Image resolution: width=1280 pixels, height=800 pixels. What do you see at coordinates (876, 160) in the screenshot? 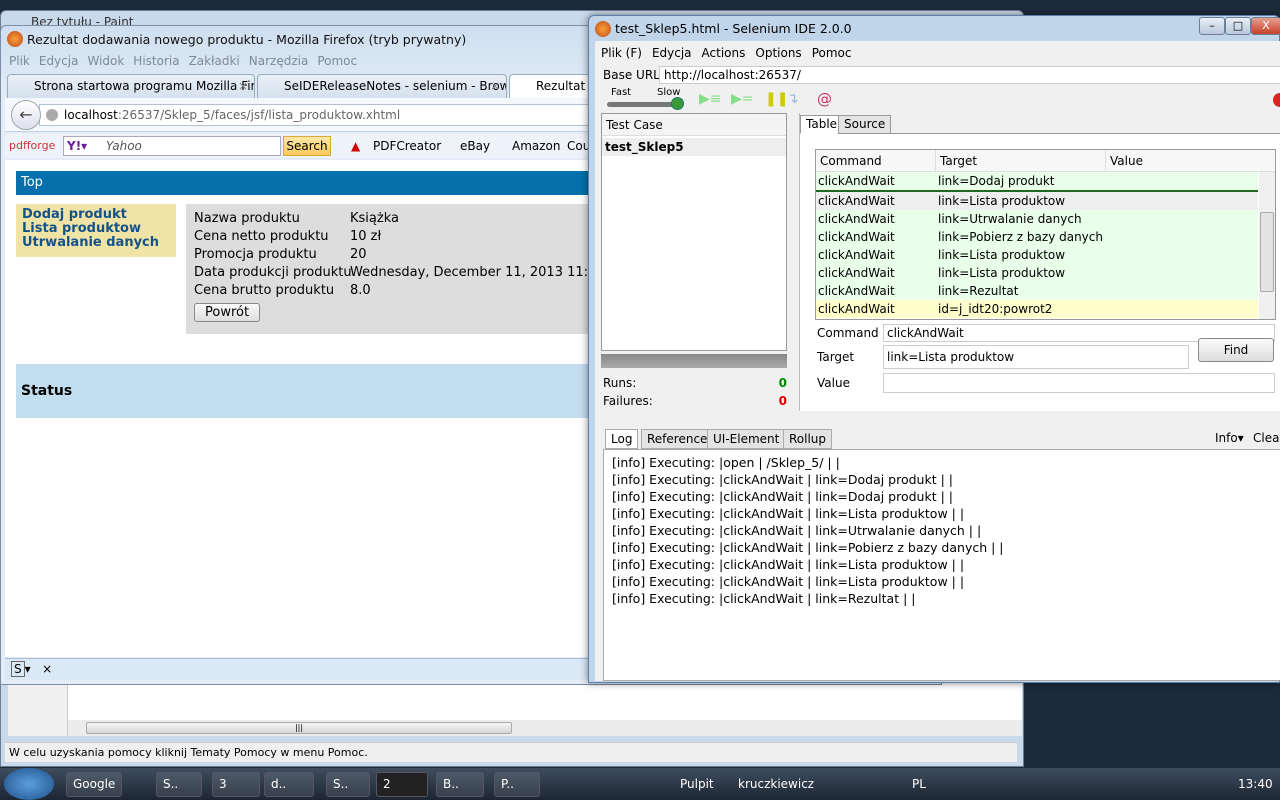
I see `column-command: Command` at bounding box center [876, 160].